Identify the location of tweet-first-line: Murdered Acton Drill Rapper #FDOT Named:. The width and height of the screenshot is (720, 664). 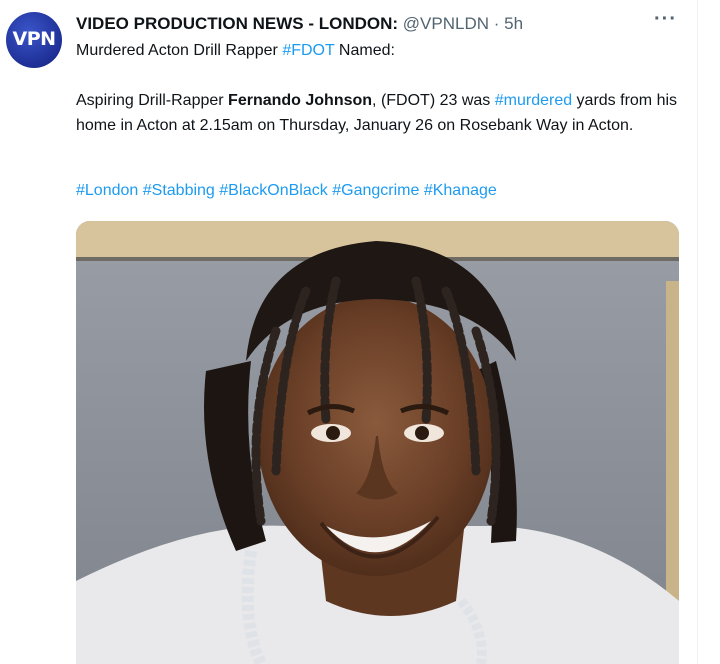
(235, 51).